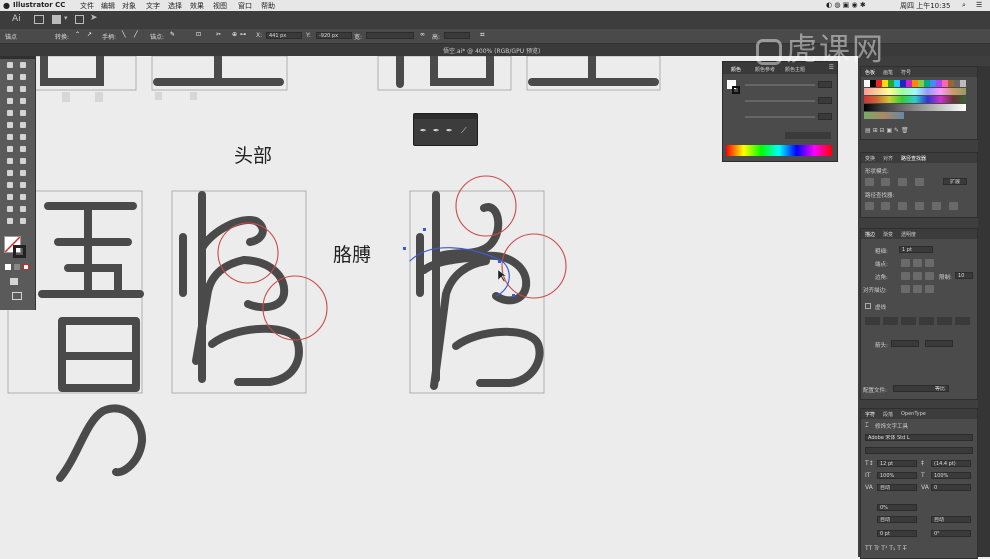 The image size is (990, 559). What do you see at coordinates (220, 6) in the screenshot?
I see `menu-view: 视图` at bounding box center [220, 6].